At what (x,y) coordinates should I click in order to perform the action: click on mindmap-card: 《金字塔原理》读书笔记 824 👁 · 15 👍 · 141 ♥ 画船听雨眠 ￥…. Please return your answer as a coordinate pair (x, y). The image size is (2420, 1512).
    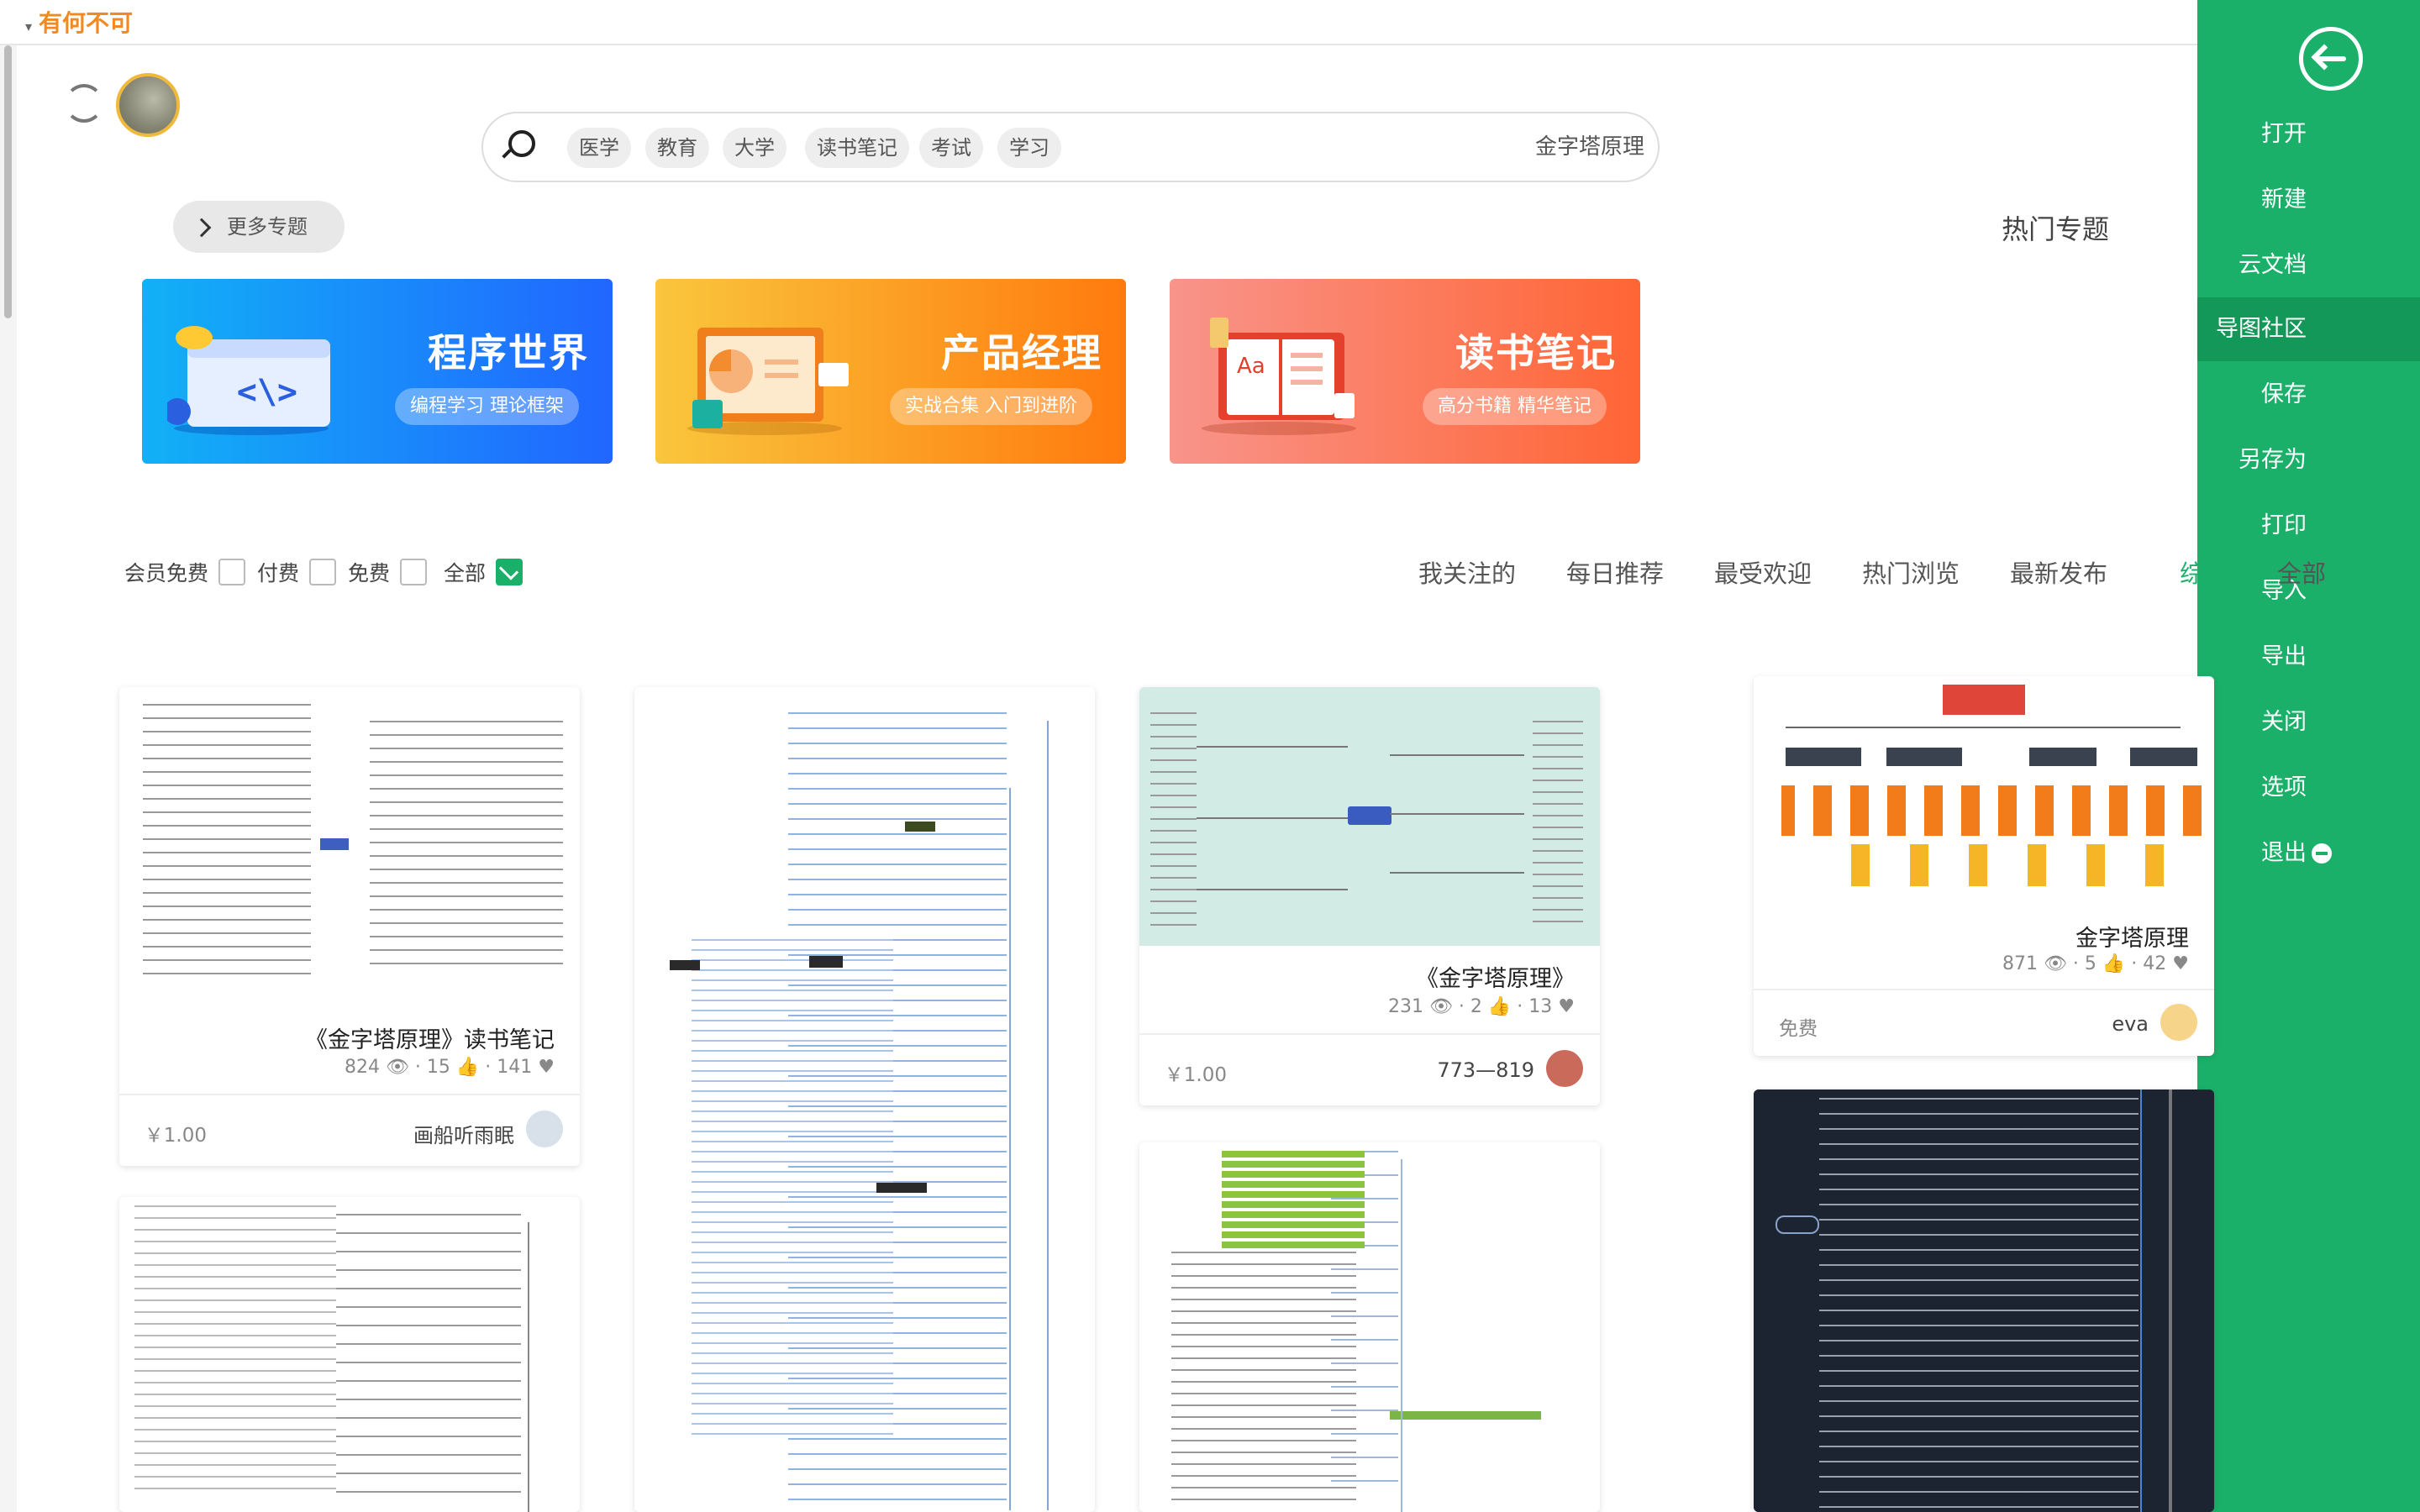
    Looking at the image, I should click on (349, 926).